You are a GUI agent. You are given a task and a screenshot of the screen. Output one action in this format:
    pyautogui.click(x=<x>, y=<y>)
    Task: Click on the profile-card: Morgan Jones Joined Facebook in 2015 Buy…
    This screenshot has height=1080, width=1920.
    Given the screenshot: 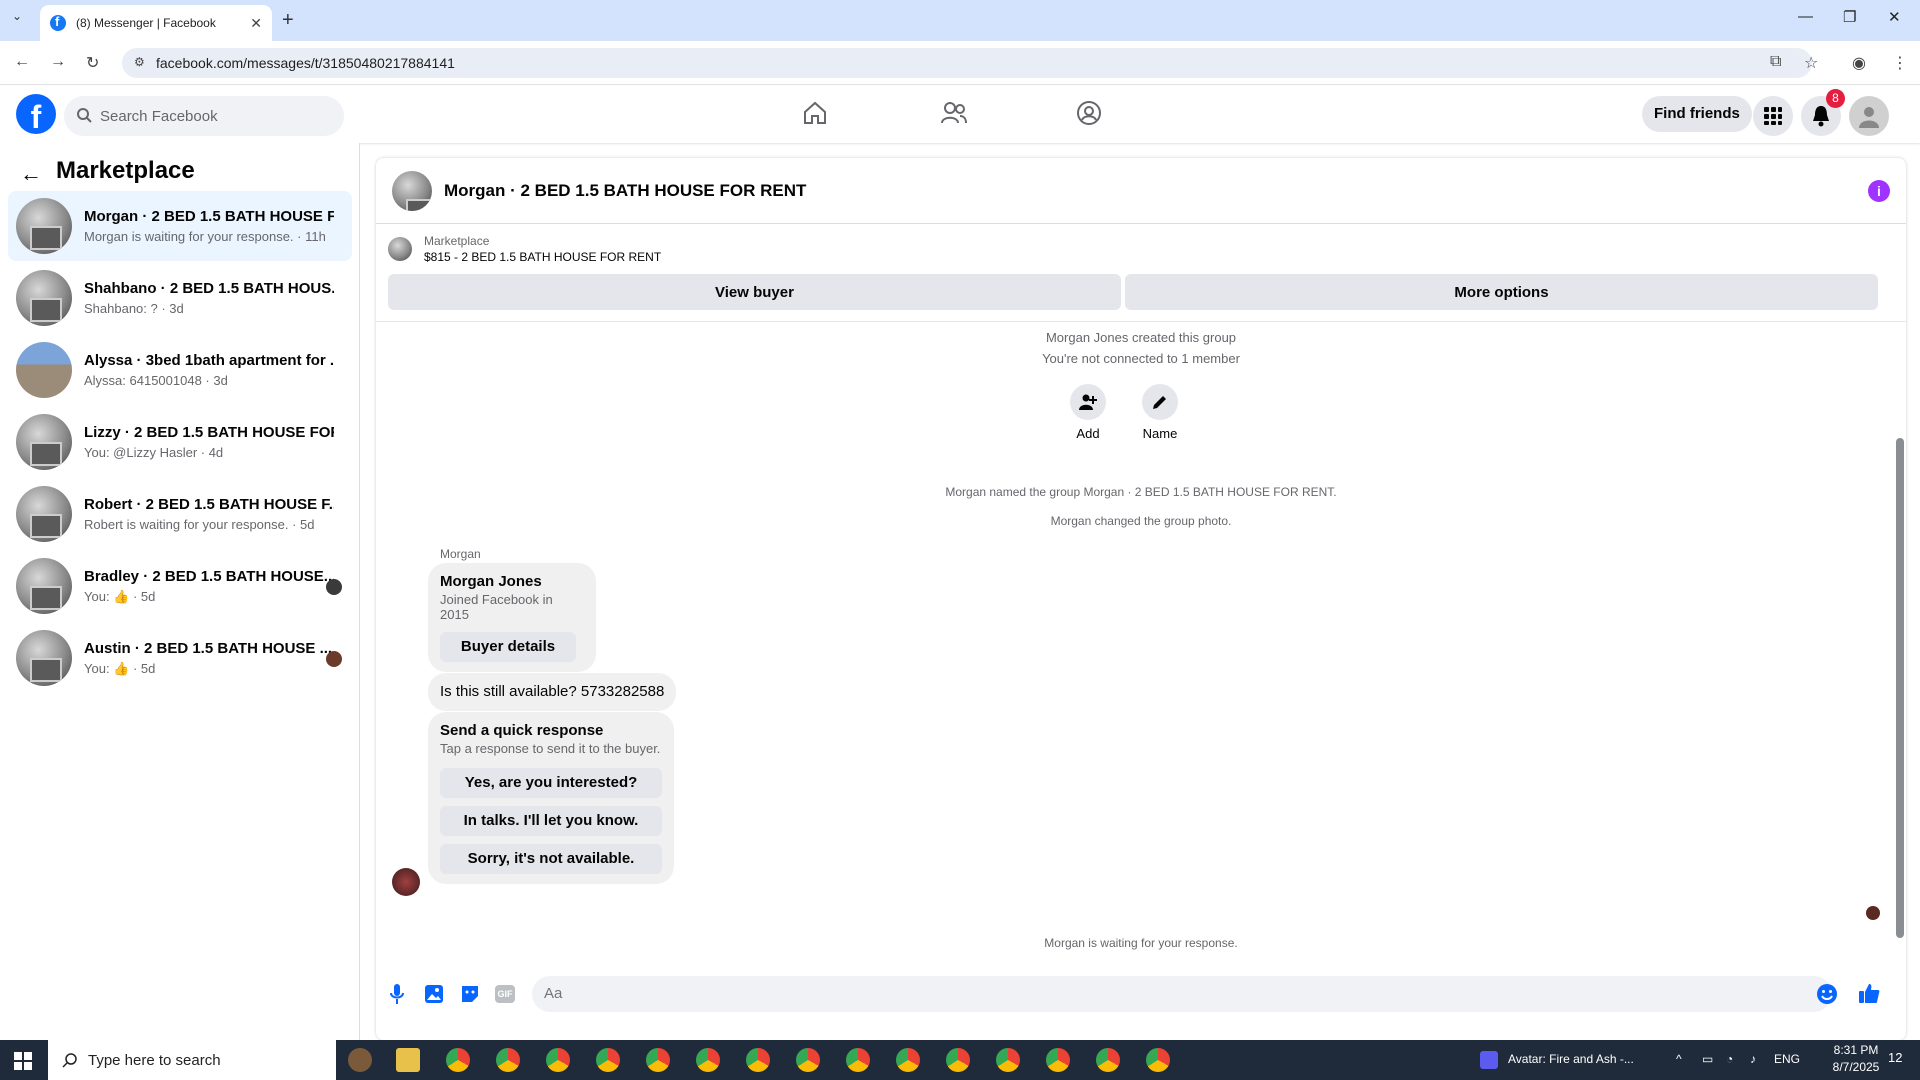 What is the action you would take?
    pyautogui.click(x=512, y=617)
    